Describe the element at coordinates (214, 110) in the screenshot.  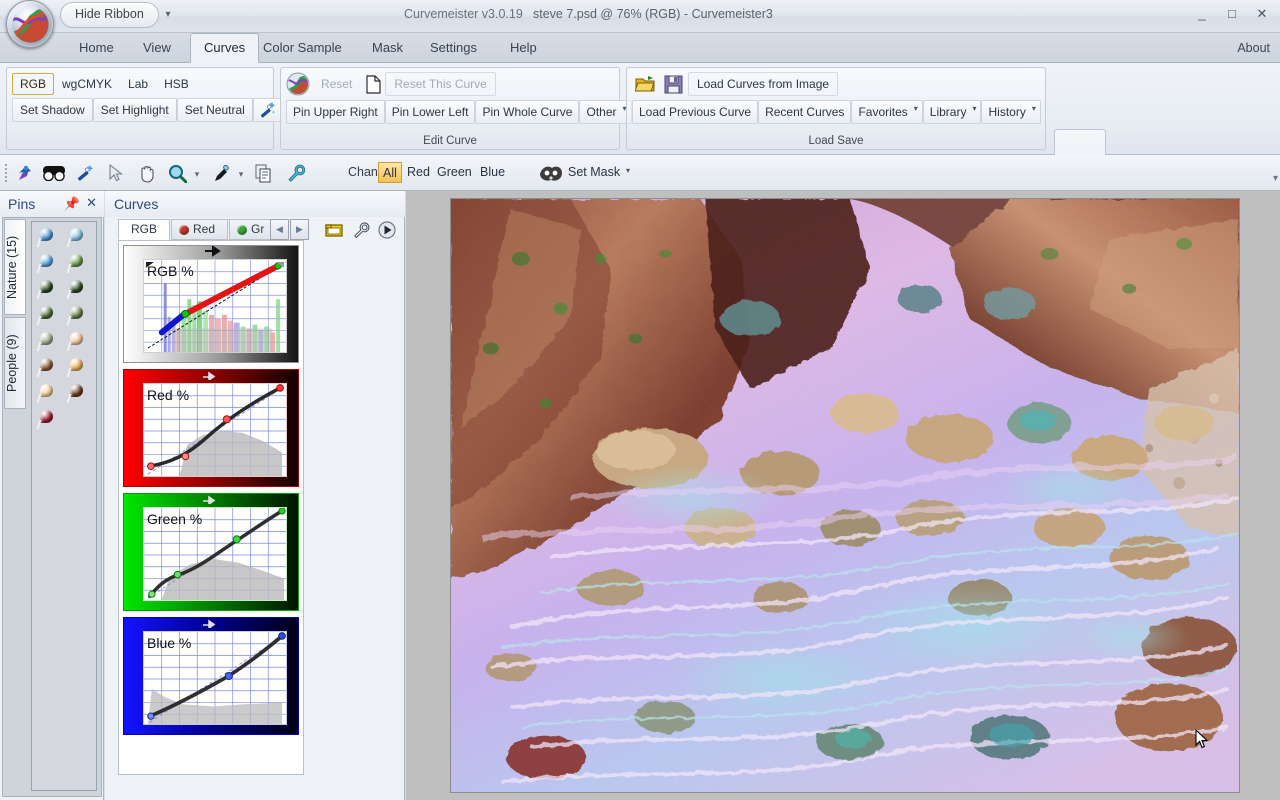
I see `set-neutral-button: Set Neutral` at that location.